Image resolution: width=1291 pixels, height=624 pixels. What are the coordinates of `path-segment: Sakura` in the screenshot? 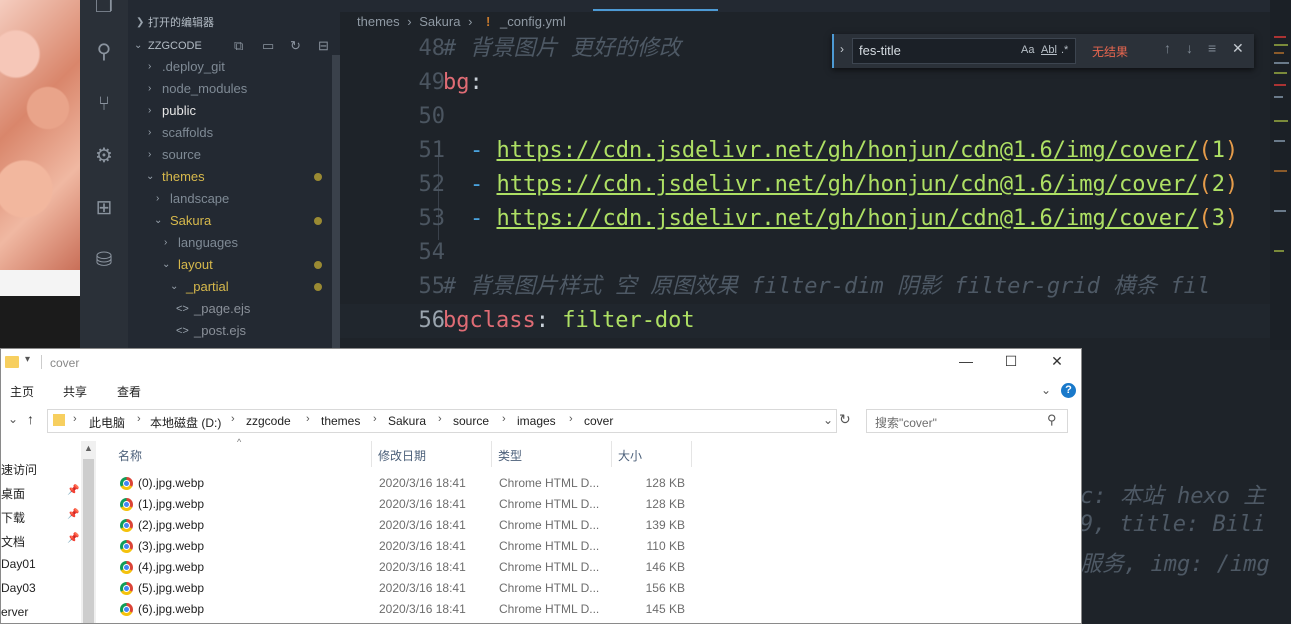 It's located at (407, 421).